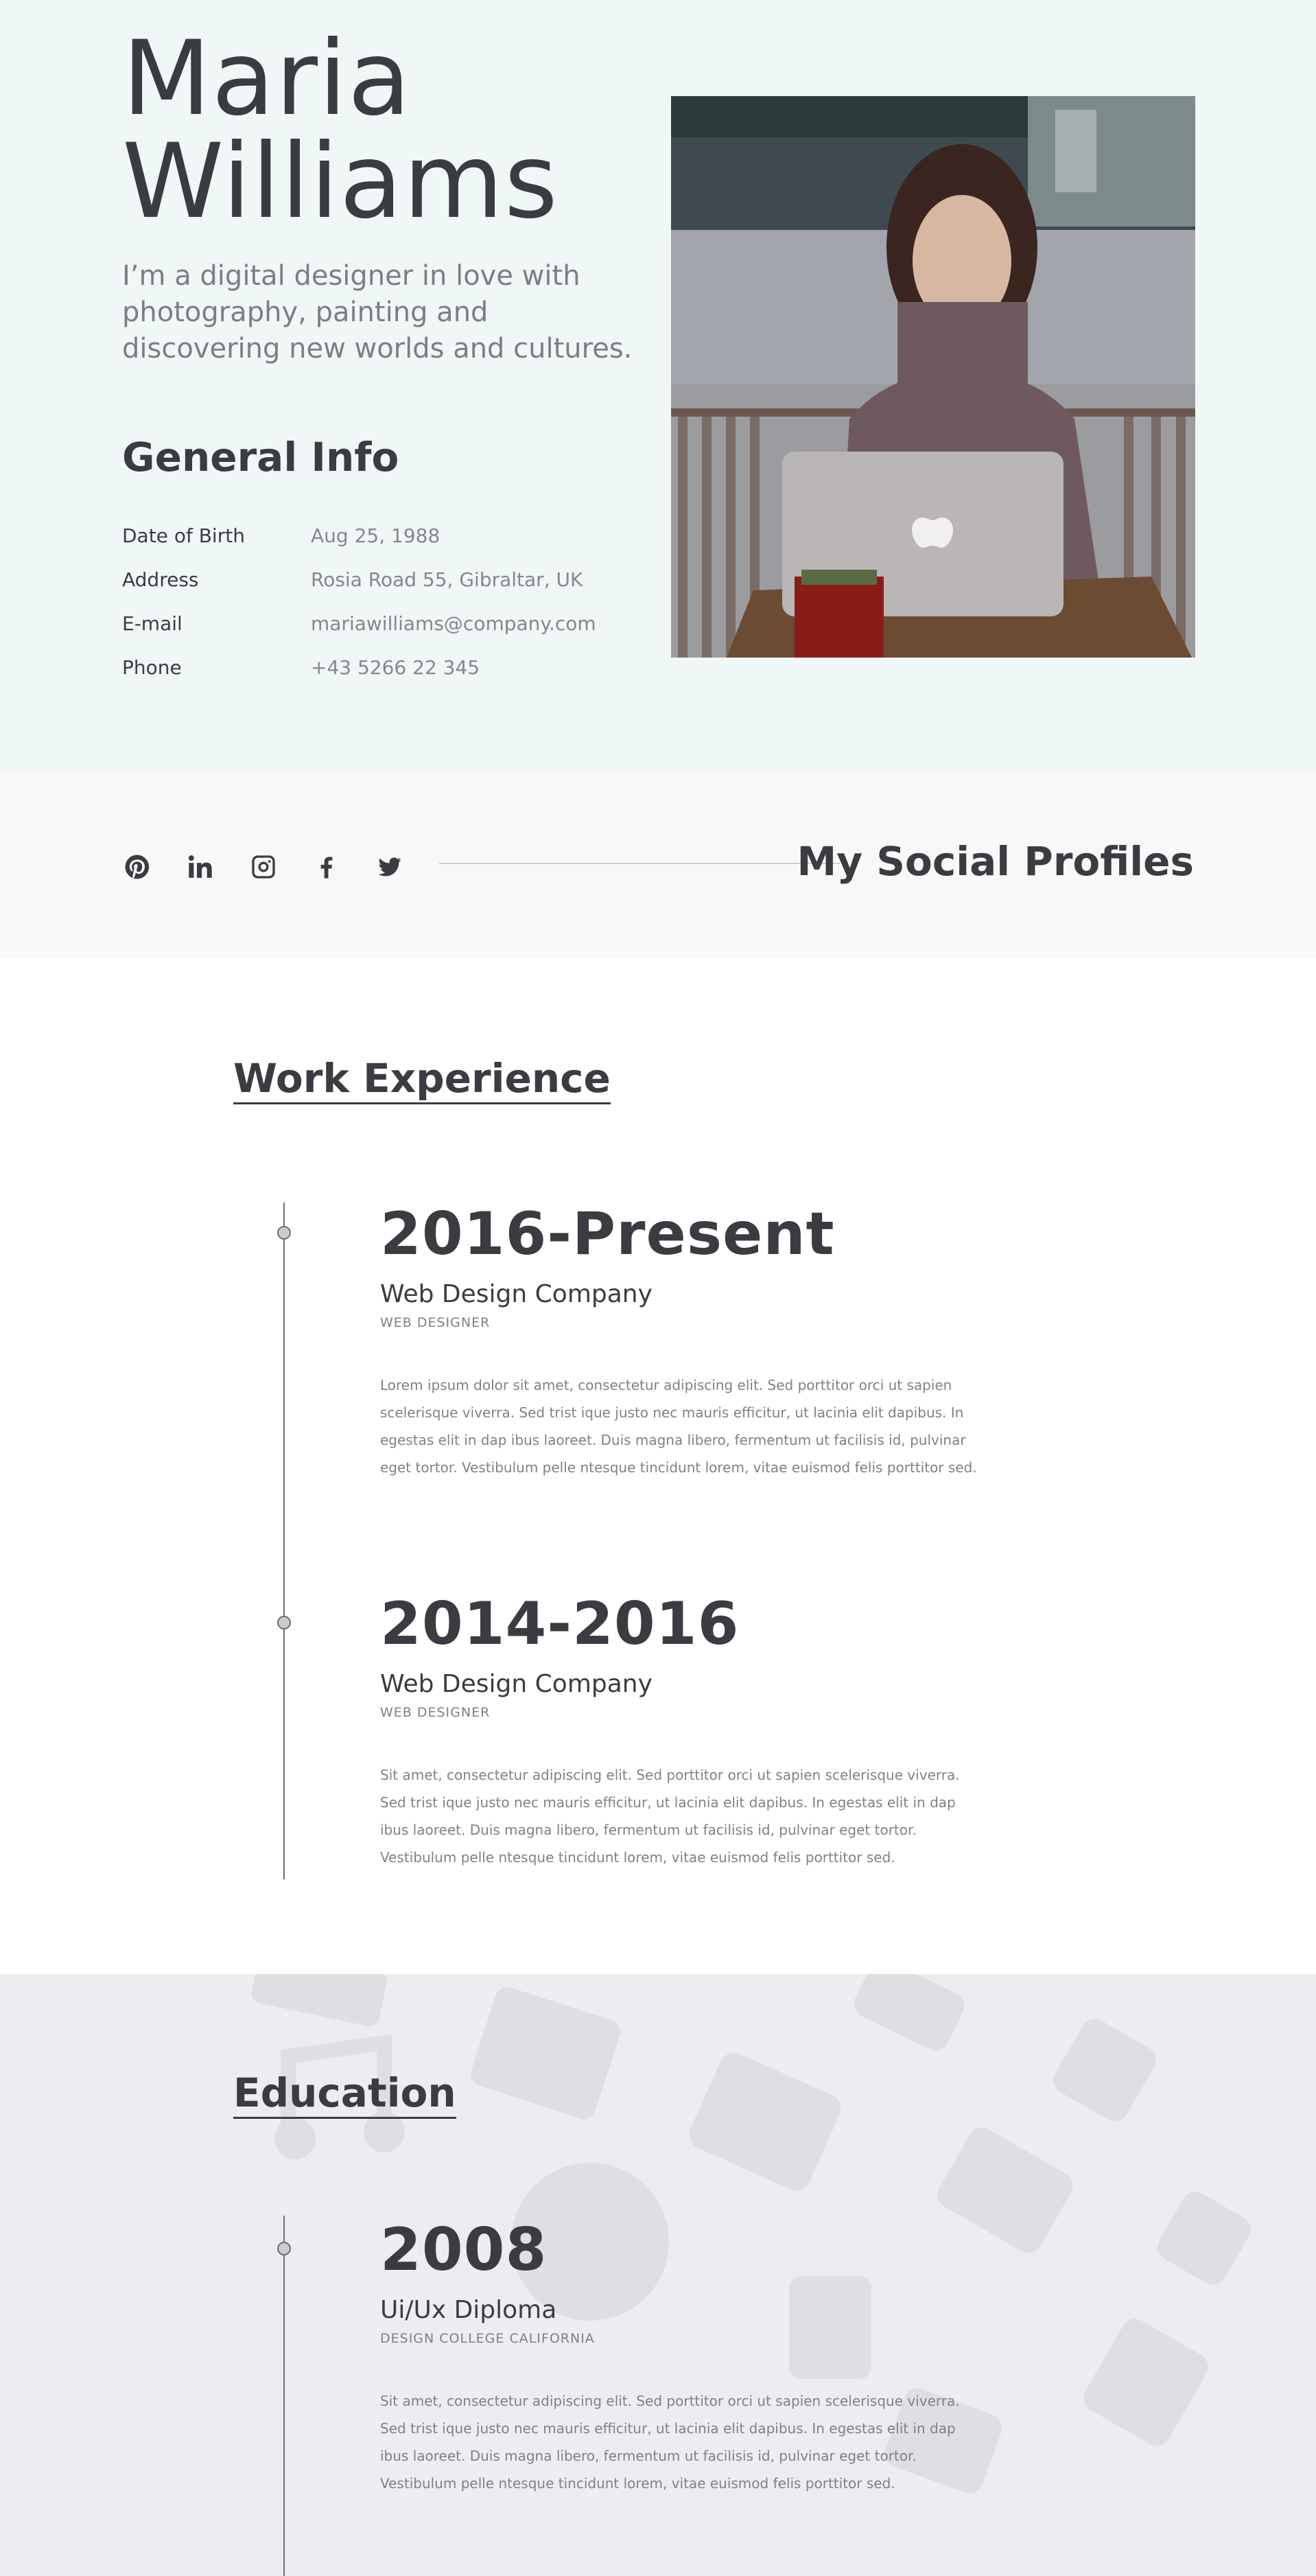 This screenshot has height=2576, width=1316. I want to click on info-row-birth: Date of Birth Aug 25, 1988, so click(383, 535).